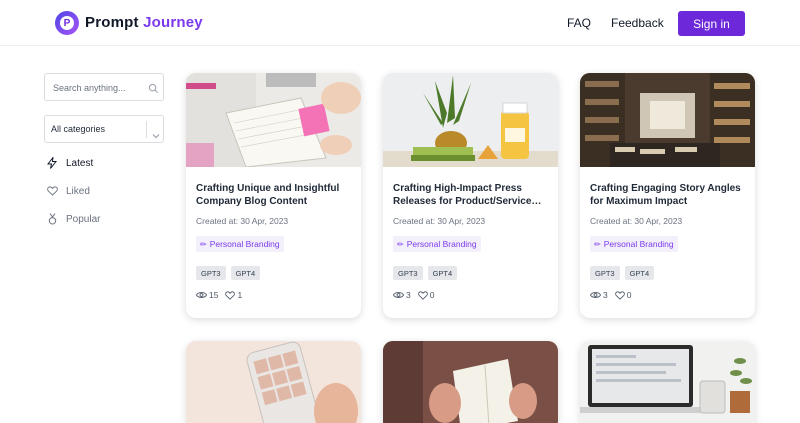 The image size is (800, 423). I want to click on card-stats: 15 1, so click(222, 295).